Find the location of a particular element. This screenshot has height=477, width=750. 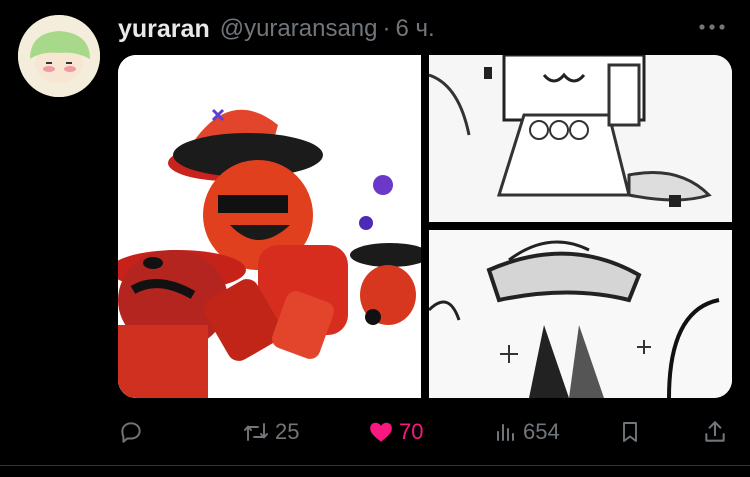

reply-button is located at coordinates (133, 432).